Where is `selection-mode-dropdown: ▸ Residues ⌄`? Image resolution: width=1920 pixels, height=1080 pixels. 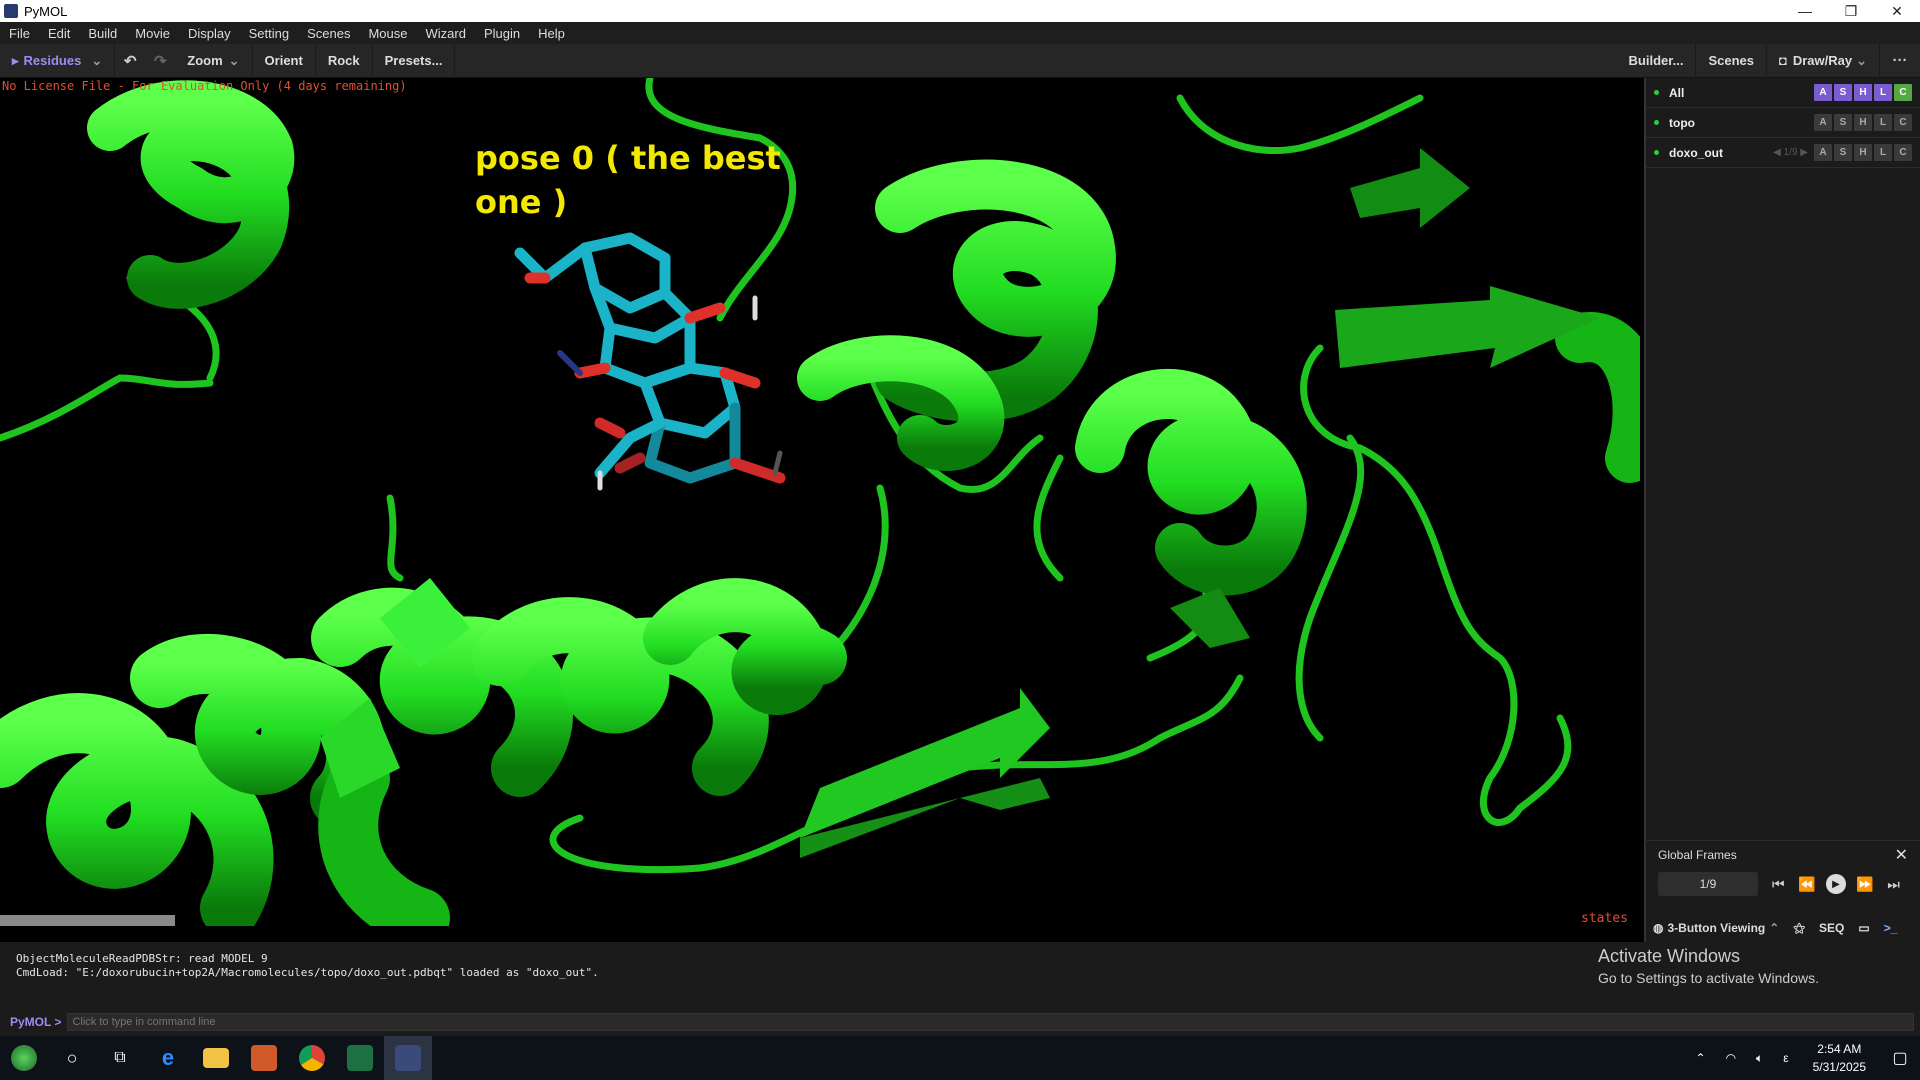
selection-mode-dropdown: ▸ Residues ⌄ is located at coordinates (58, 60).